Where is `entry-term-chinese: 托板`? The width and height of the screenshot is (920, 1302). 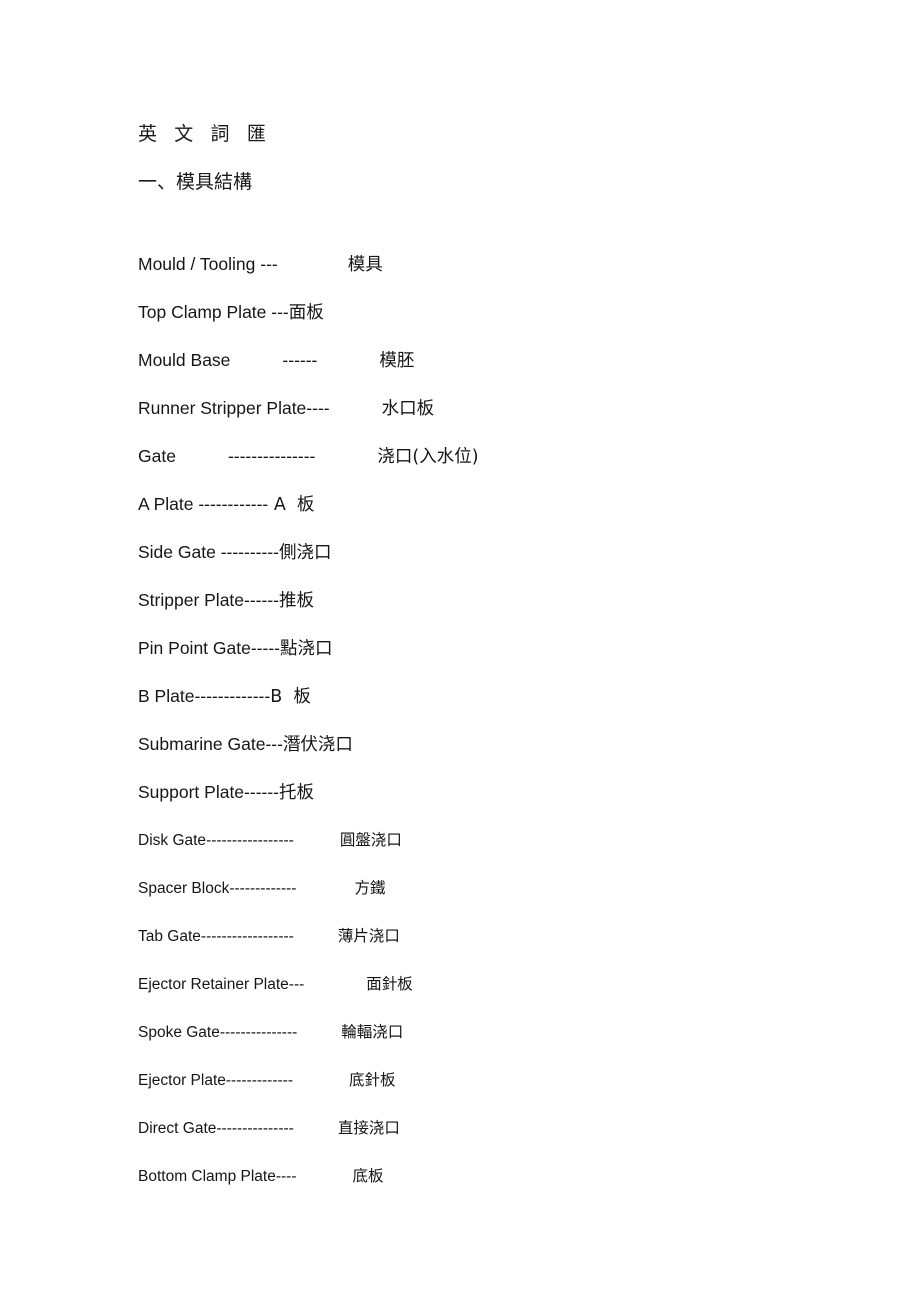
entry-term-chinese: 托板 is located at coordinates (297, 793).